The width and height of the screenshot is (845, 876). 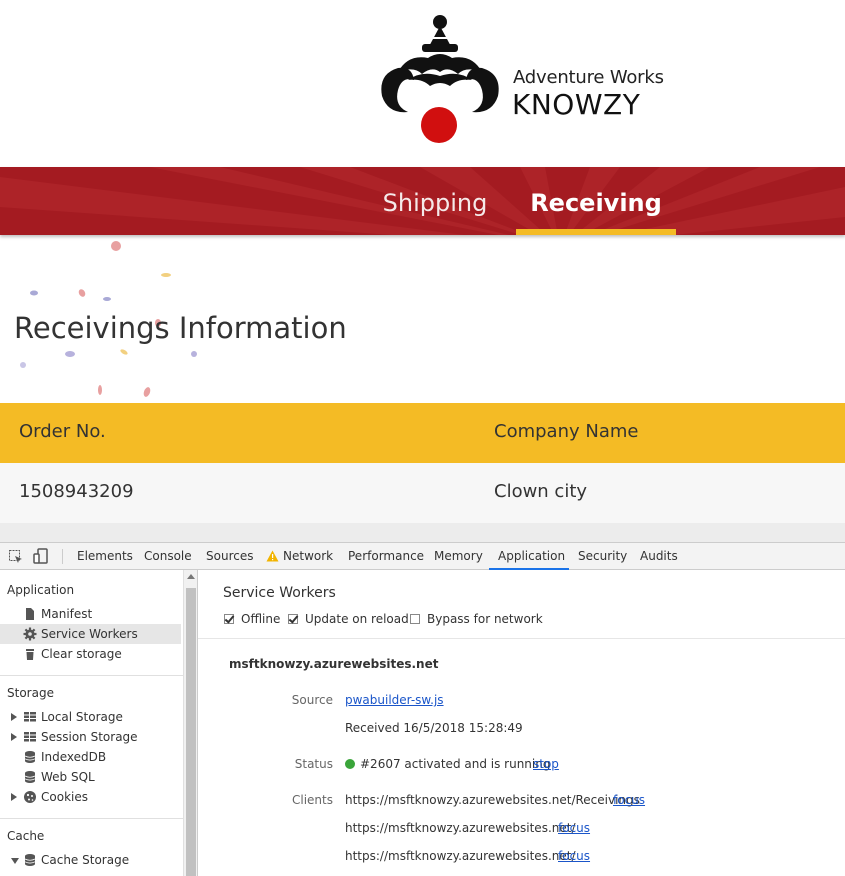 I want to click on tab-audits: Audits, so click(x=659, y=556).